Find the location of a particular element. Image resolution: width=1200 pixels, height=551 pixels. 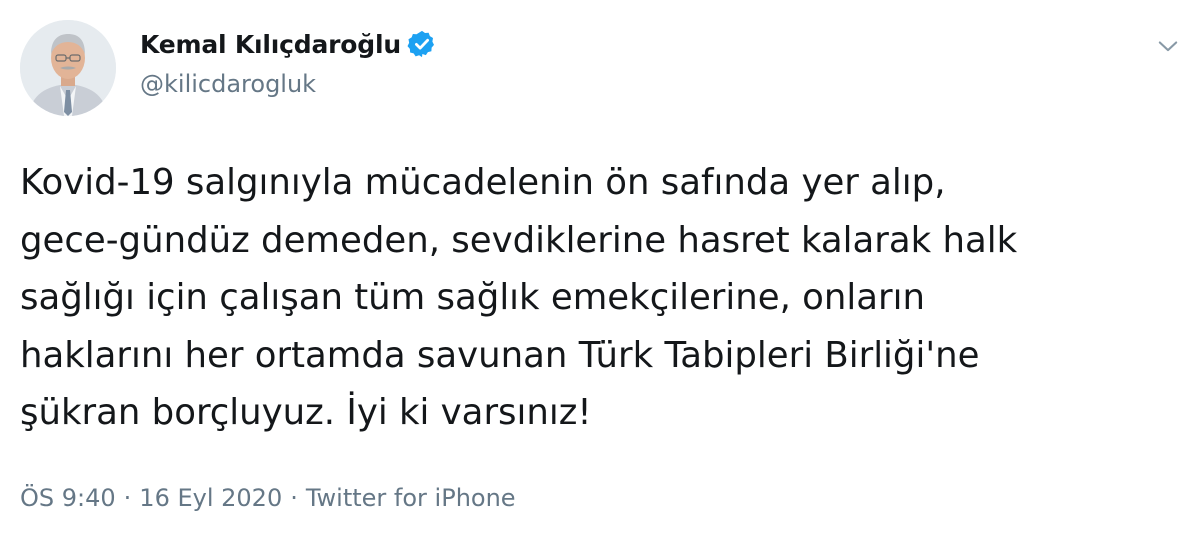

tweet-meta: ÖS 9:40 · 16 Eyl 2020 · Twitter for iPhone is located at coordinates (268, 498).